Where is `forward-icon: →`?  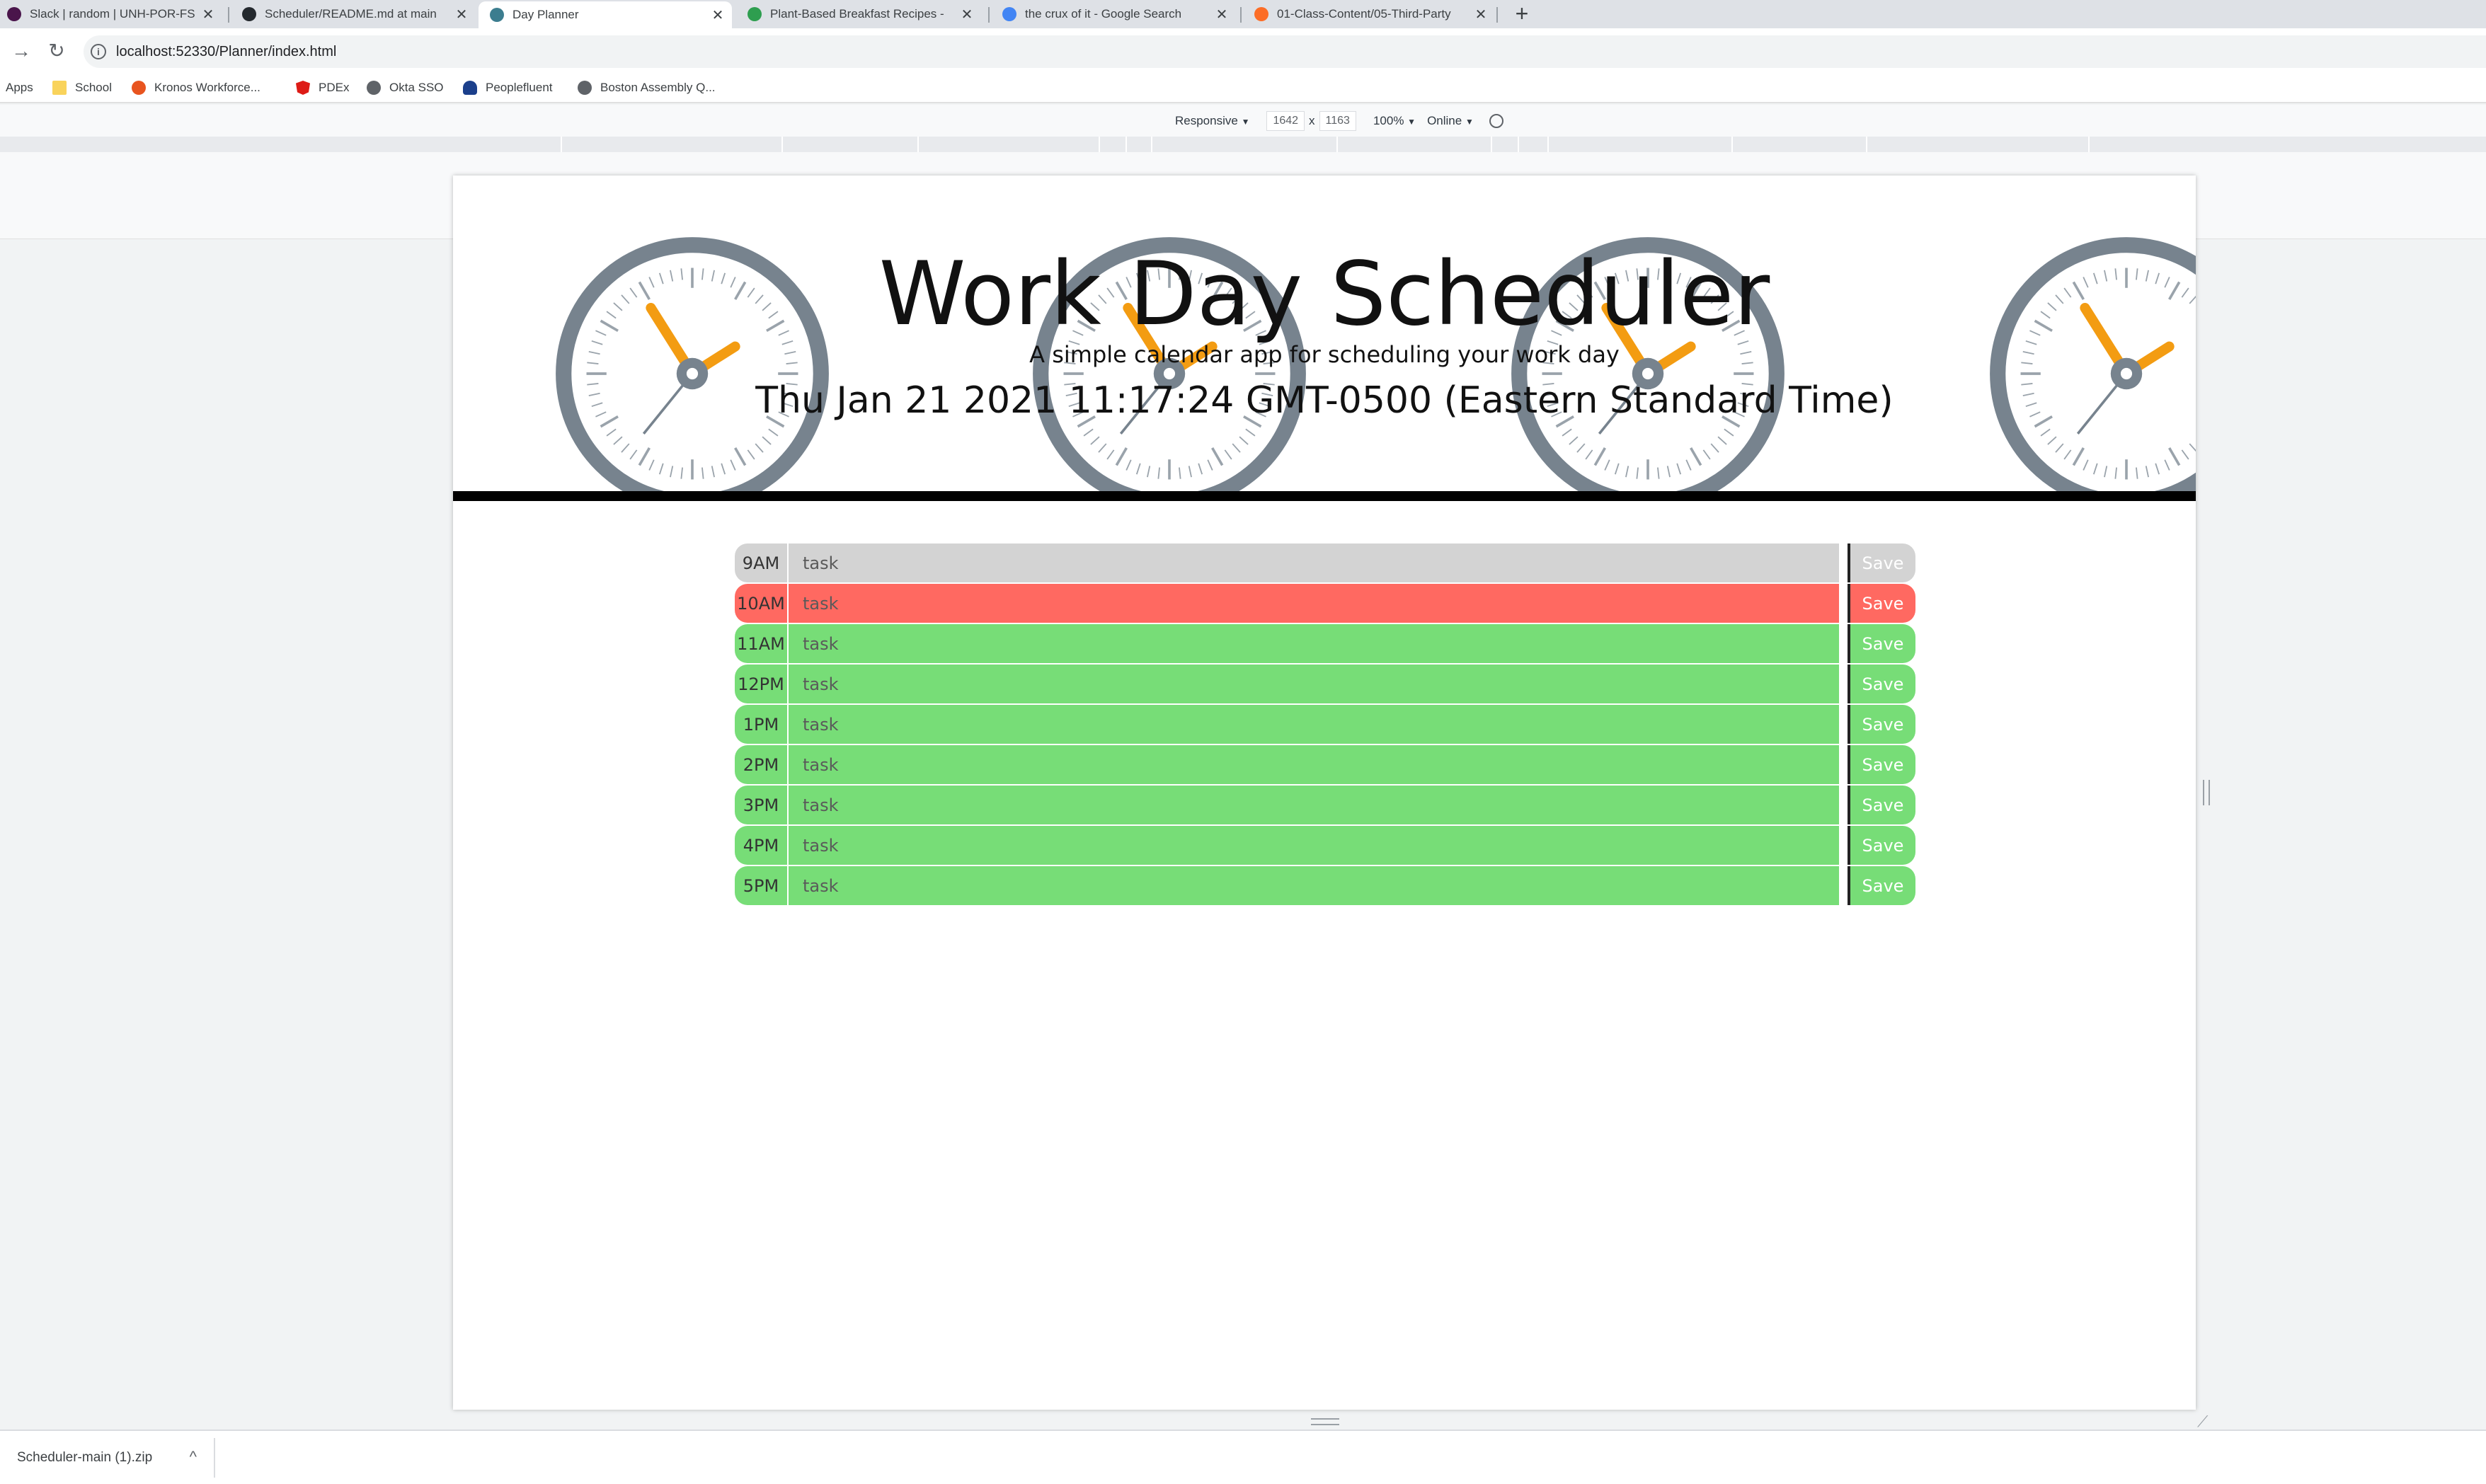 forward-icon: → is located at coordinates (21, 51).